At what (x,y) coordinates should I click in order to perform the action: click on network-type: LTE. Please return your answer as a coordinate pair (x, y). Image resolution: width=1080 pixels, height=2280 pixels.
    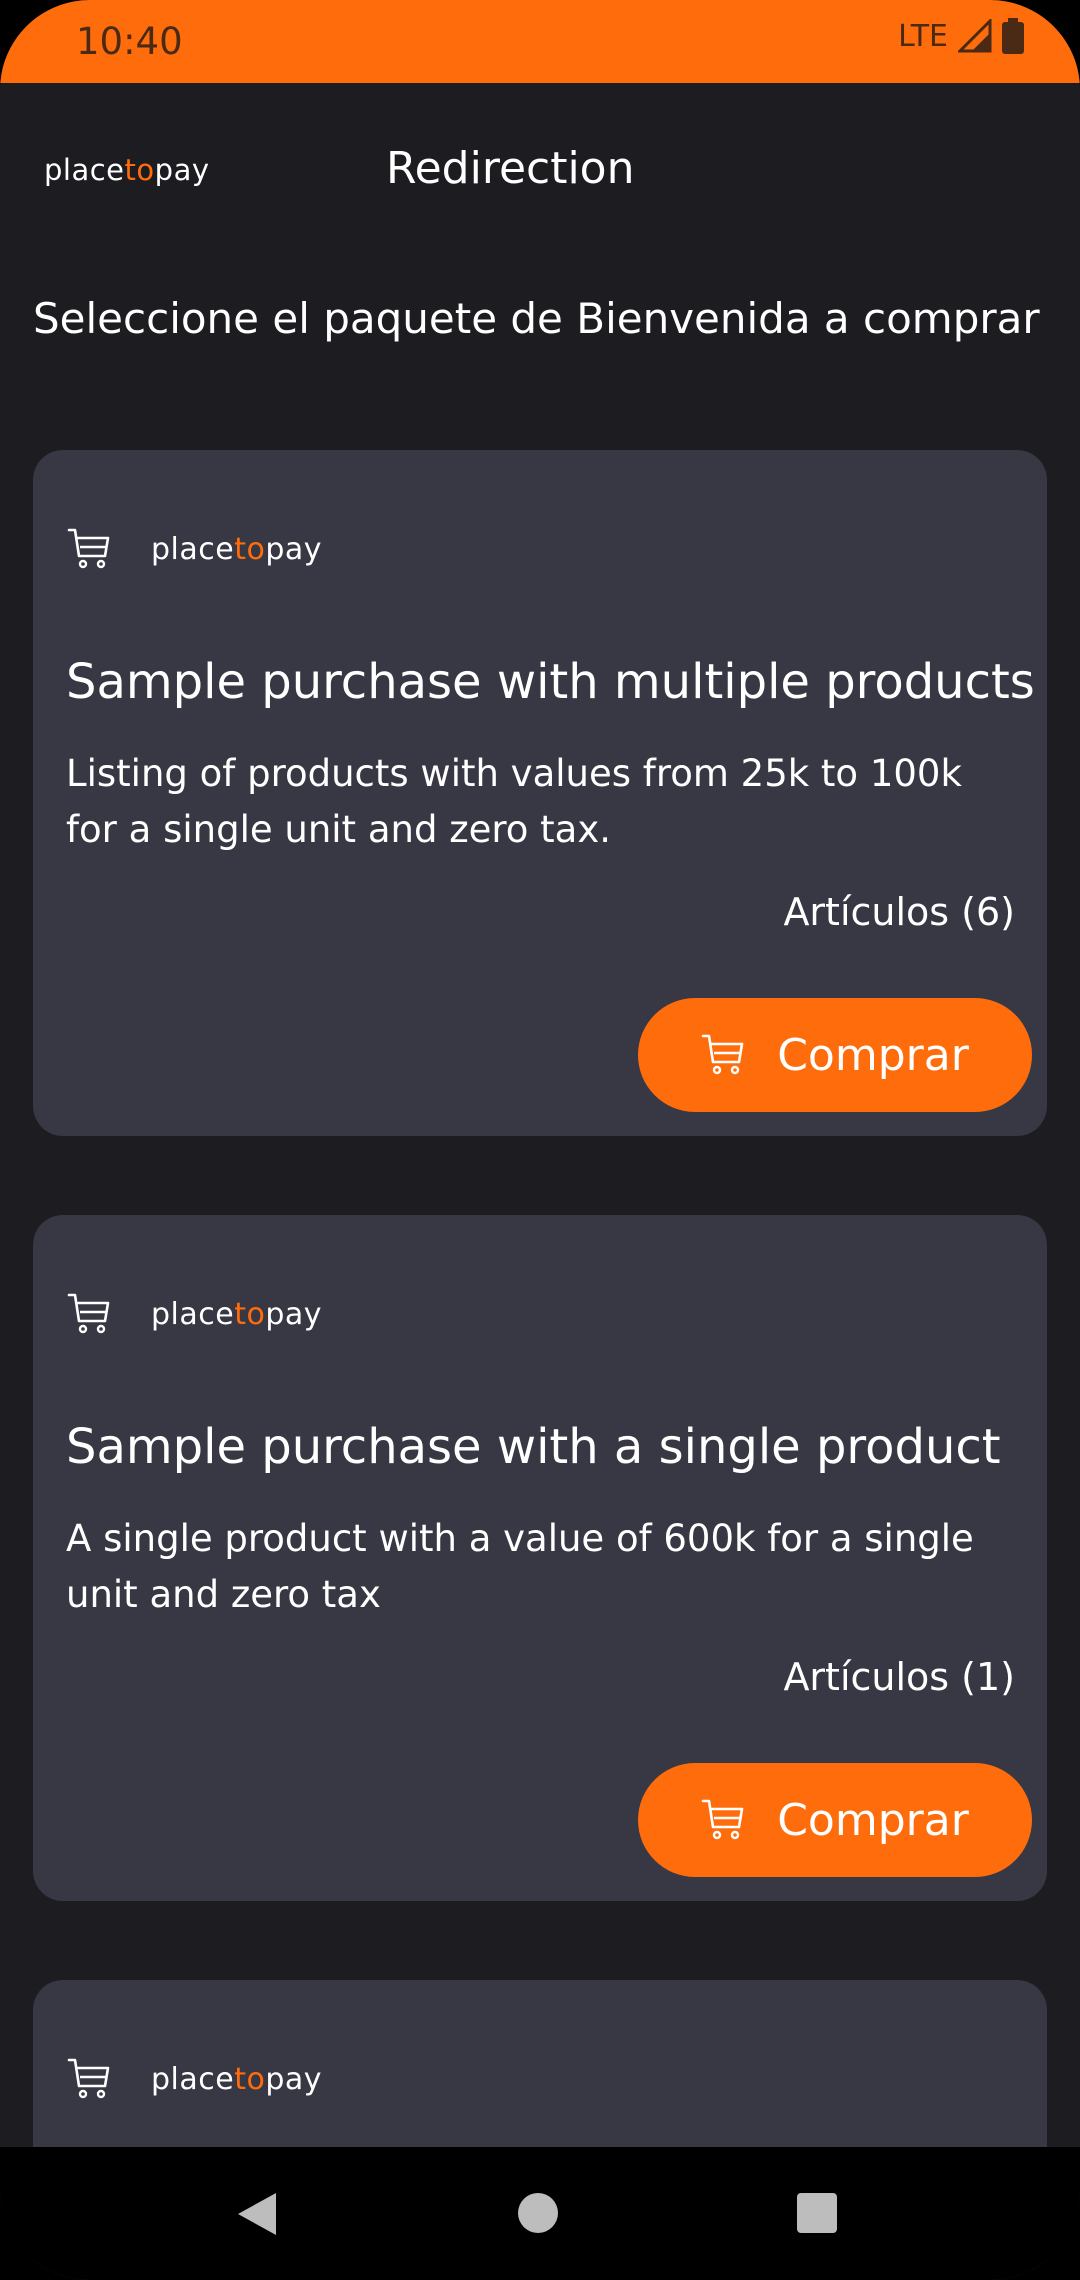
    Looking at the image, I should click on (923, 36).